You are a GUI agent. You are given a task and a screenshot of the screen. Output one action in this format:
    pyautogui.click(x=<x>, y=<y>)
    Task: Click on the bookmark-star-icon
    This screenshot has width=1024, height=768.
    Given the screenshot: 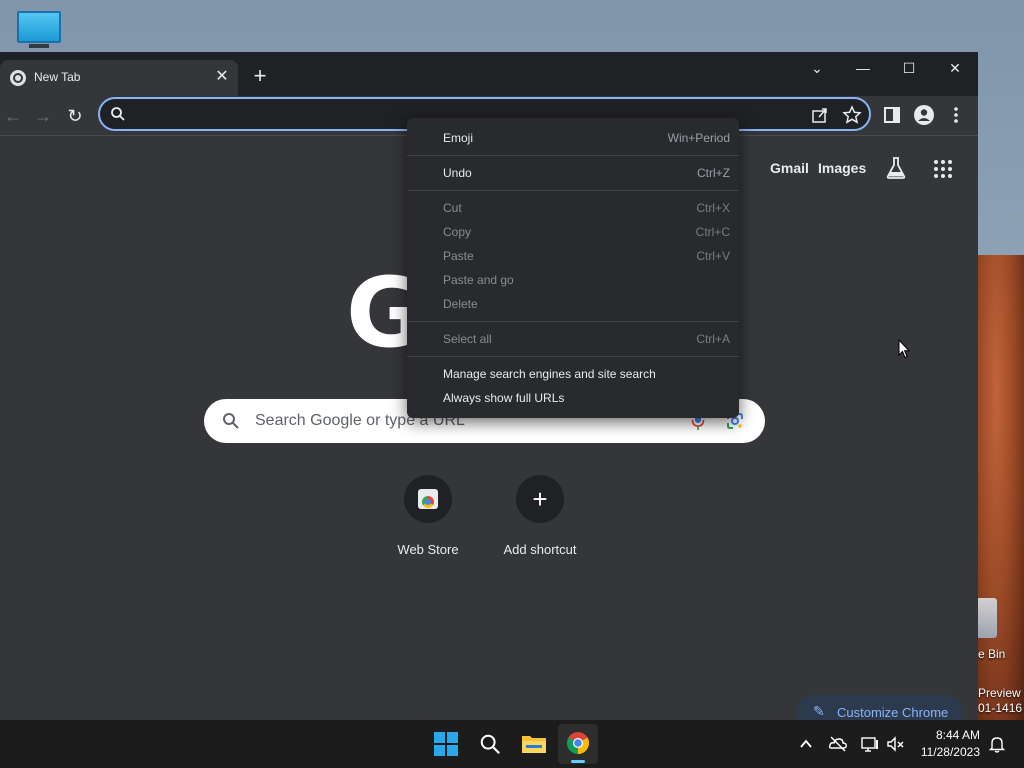 What is the action you would take?
    pyautogui.click(x=852, y=115)
    